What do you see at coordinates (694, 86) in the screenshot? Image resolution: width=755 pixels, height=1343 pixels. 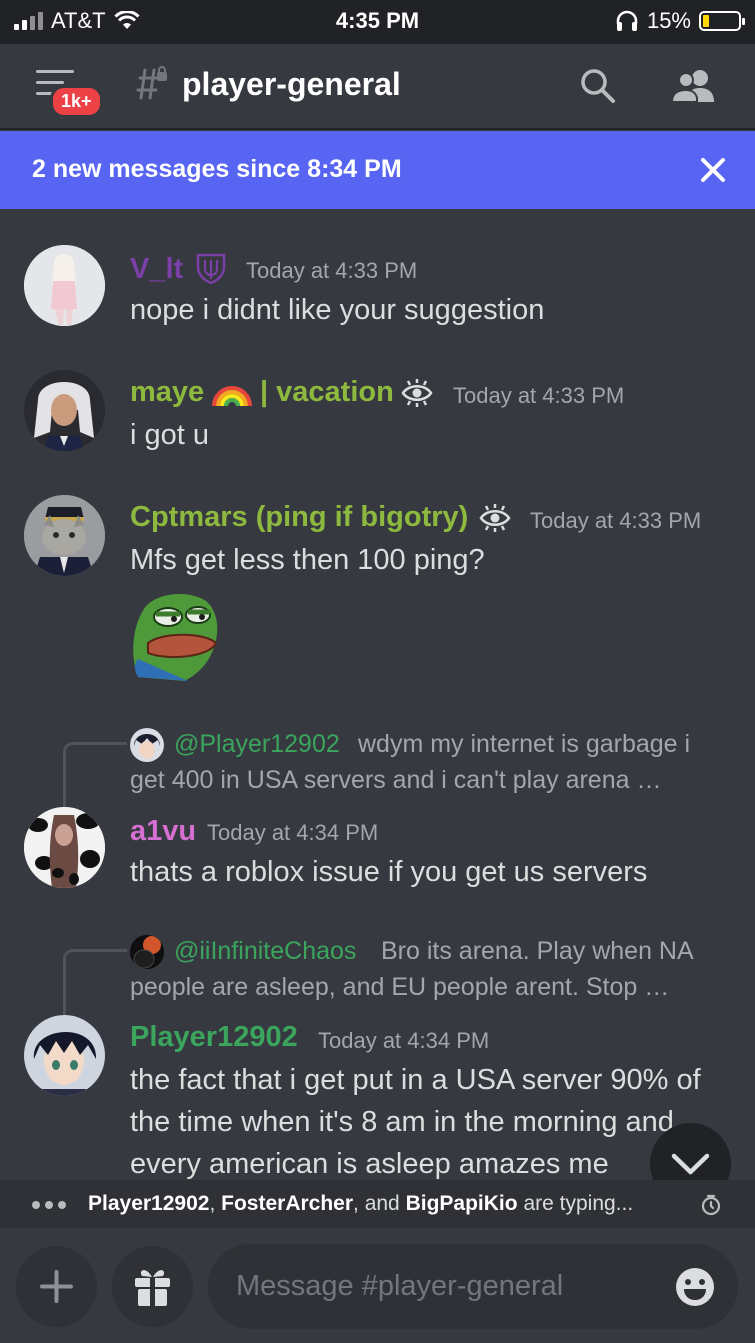 I see `members-icon` at bounding box center [694, 86].